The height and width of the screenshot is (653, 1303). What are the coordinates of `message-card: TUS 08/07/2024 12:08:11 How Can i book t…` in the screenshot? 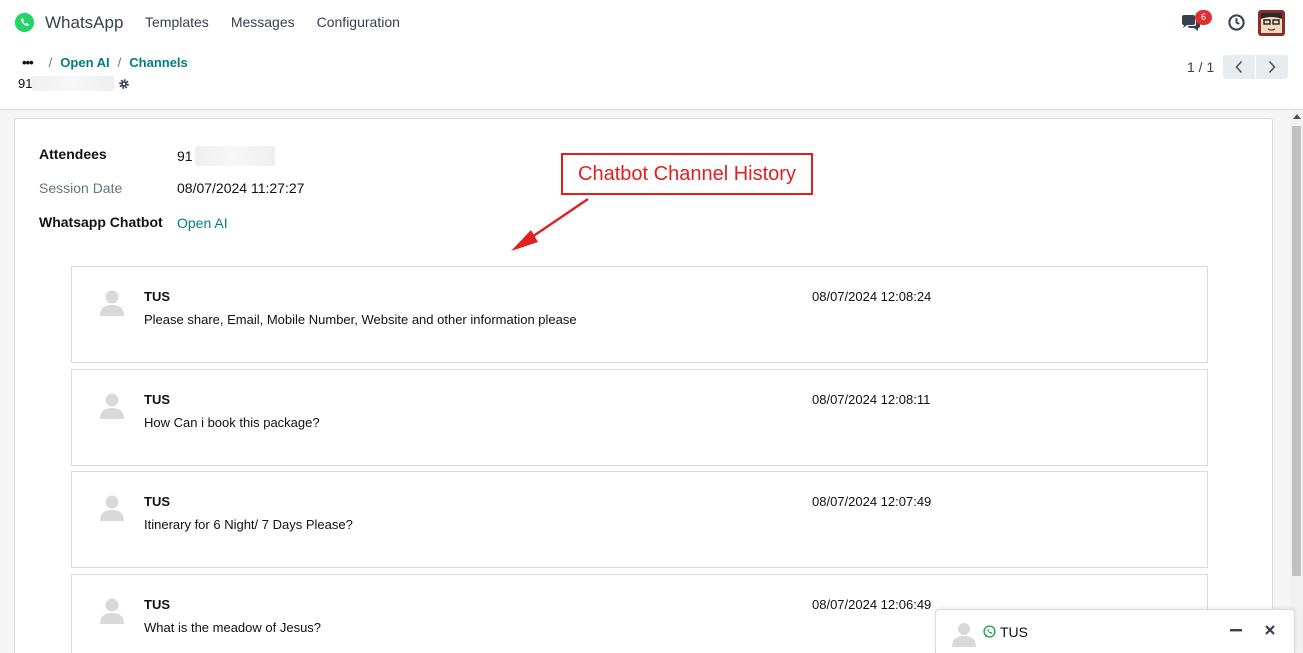 It's located at (639, 417).